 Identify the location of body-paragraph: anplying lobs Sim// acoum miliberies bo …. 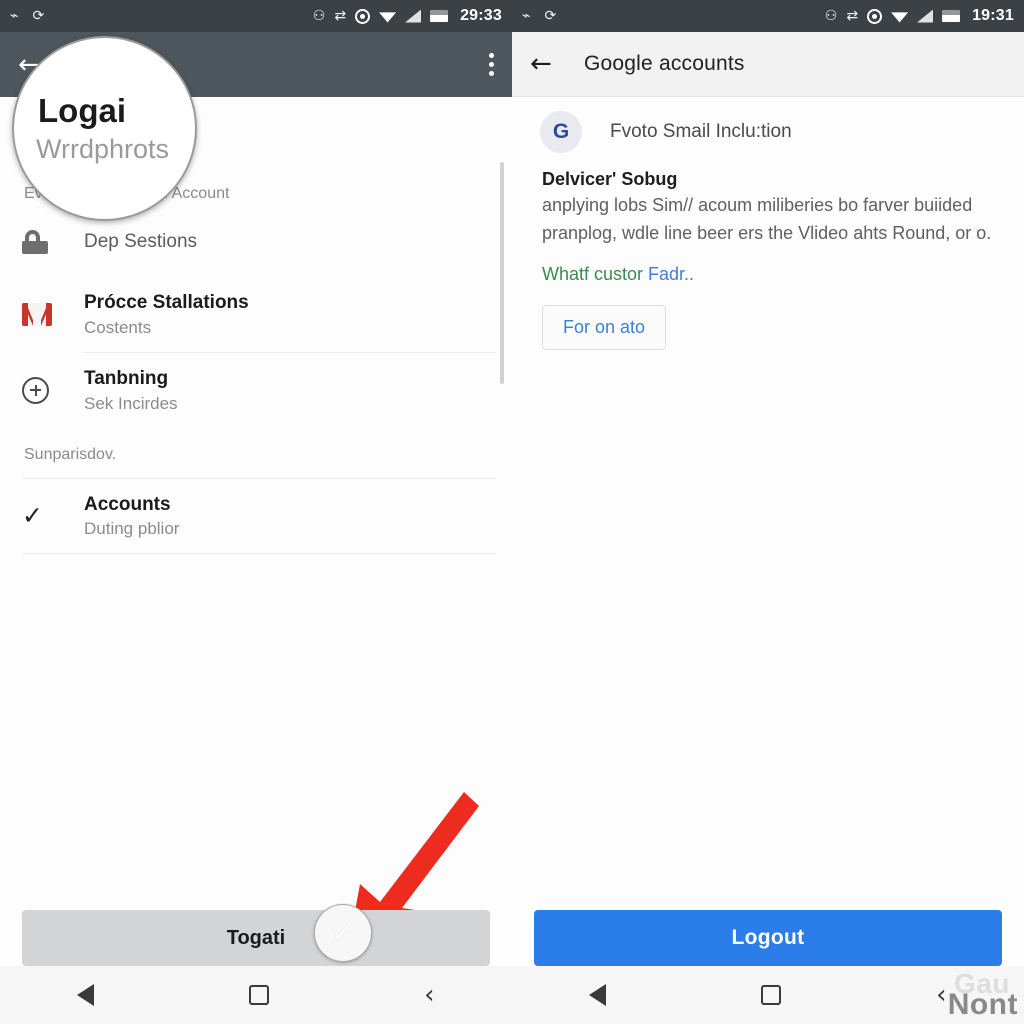
(767, 219).